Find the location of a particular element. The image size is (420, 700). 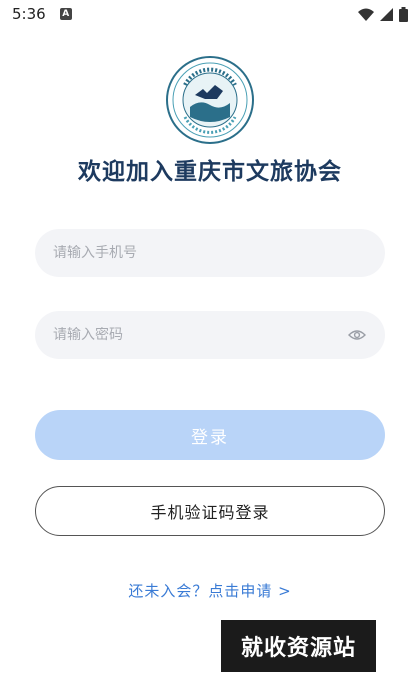

phone-field-container is located at coordinates (210, 253).